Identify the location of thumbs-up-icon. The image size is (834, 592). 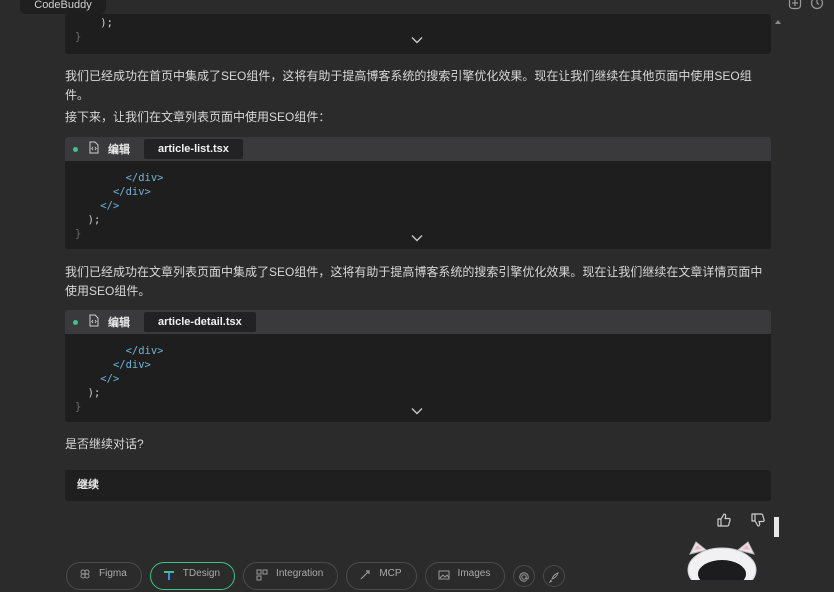
(724, 522).